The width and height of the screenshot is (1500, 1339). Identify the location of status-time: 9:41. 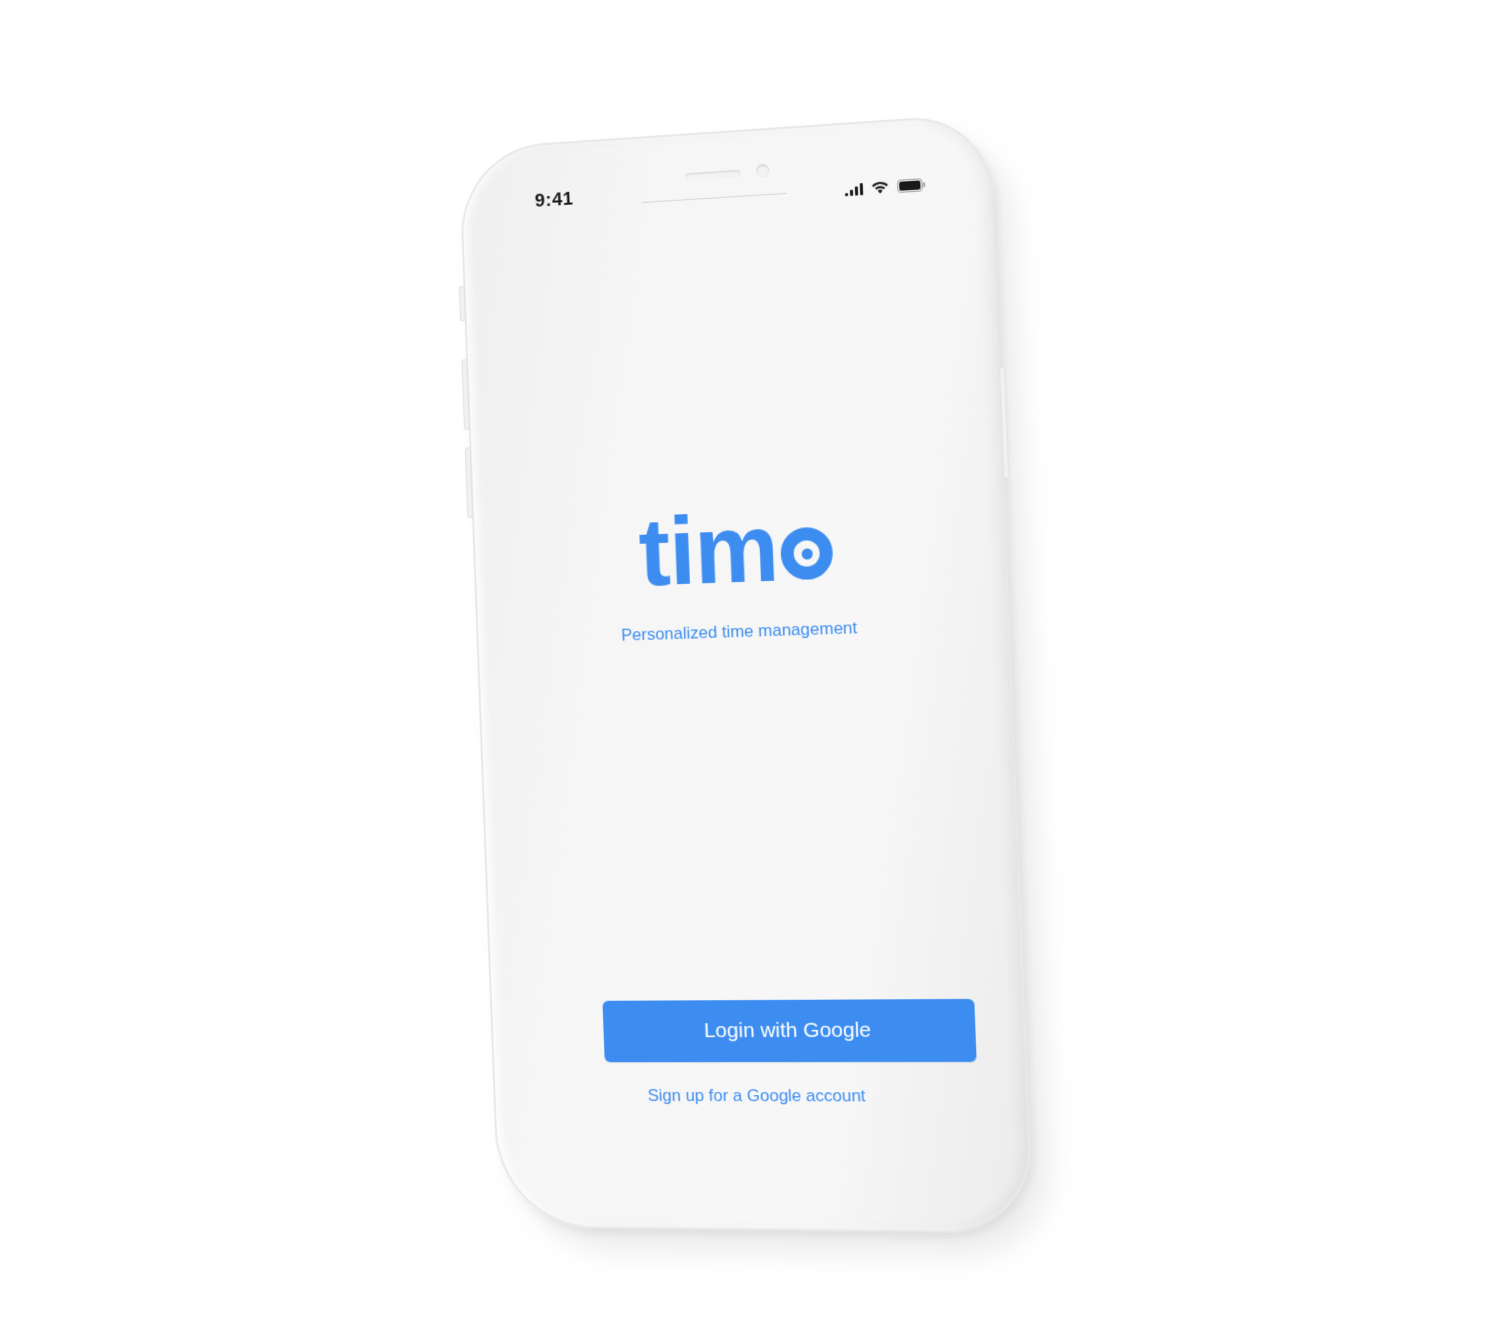
(554, 200).